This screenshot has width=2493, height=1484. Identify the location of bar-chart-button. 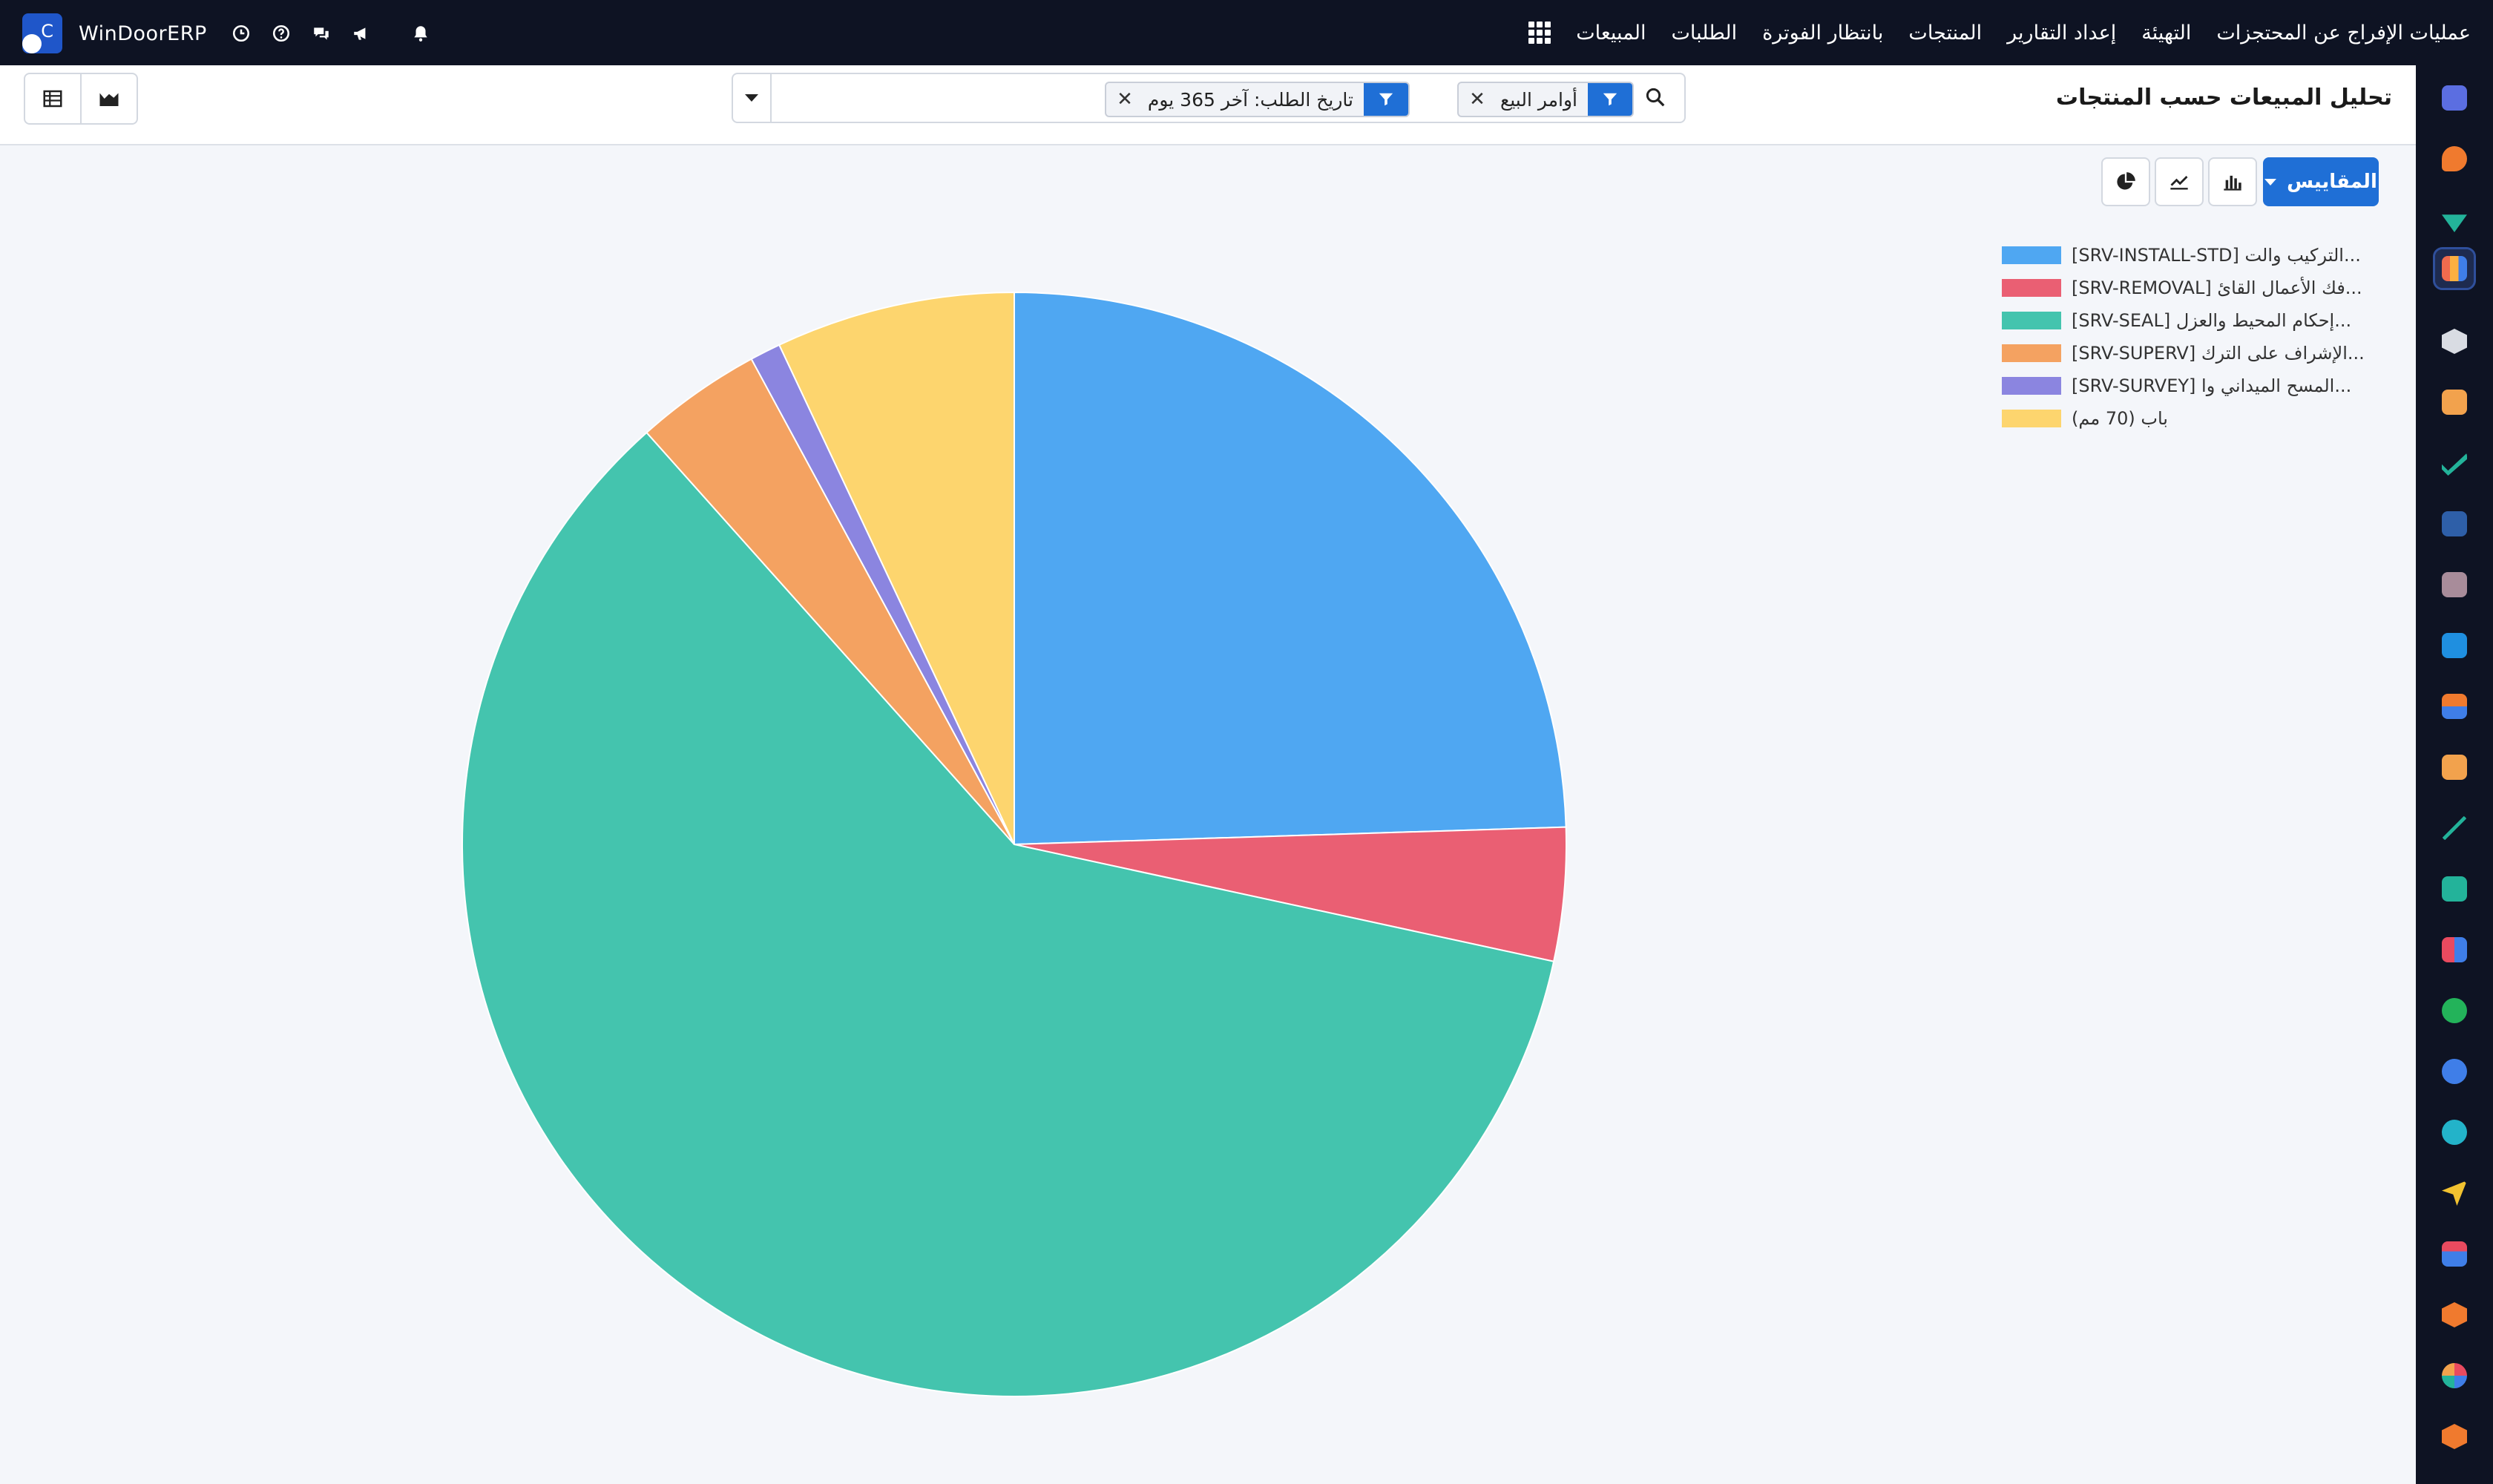
(2232, 181).